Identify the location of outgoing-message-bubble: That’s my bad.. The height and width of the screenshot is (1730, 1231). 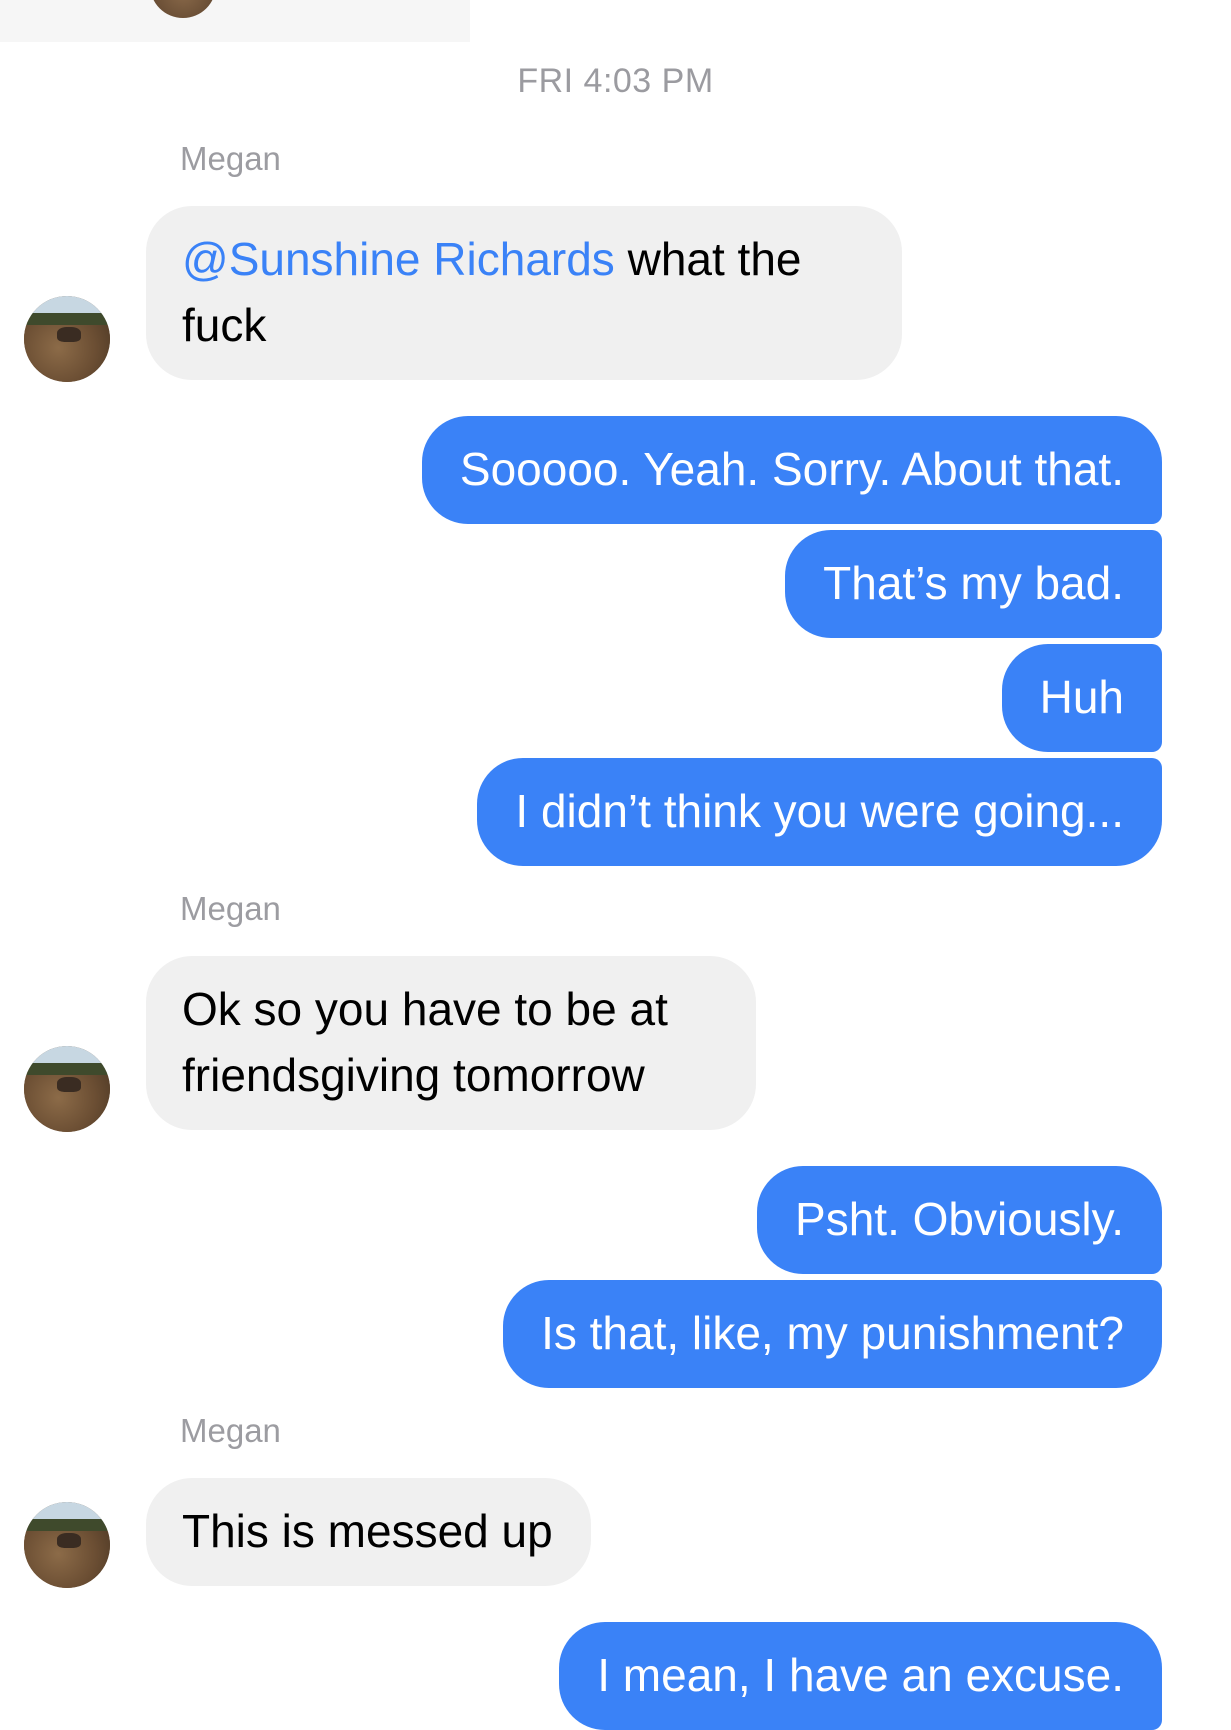
(973, 584).